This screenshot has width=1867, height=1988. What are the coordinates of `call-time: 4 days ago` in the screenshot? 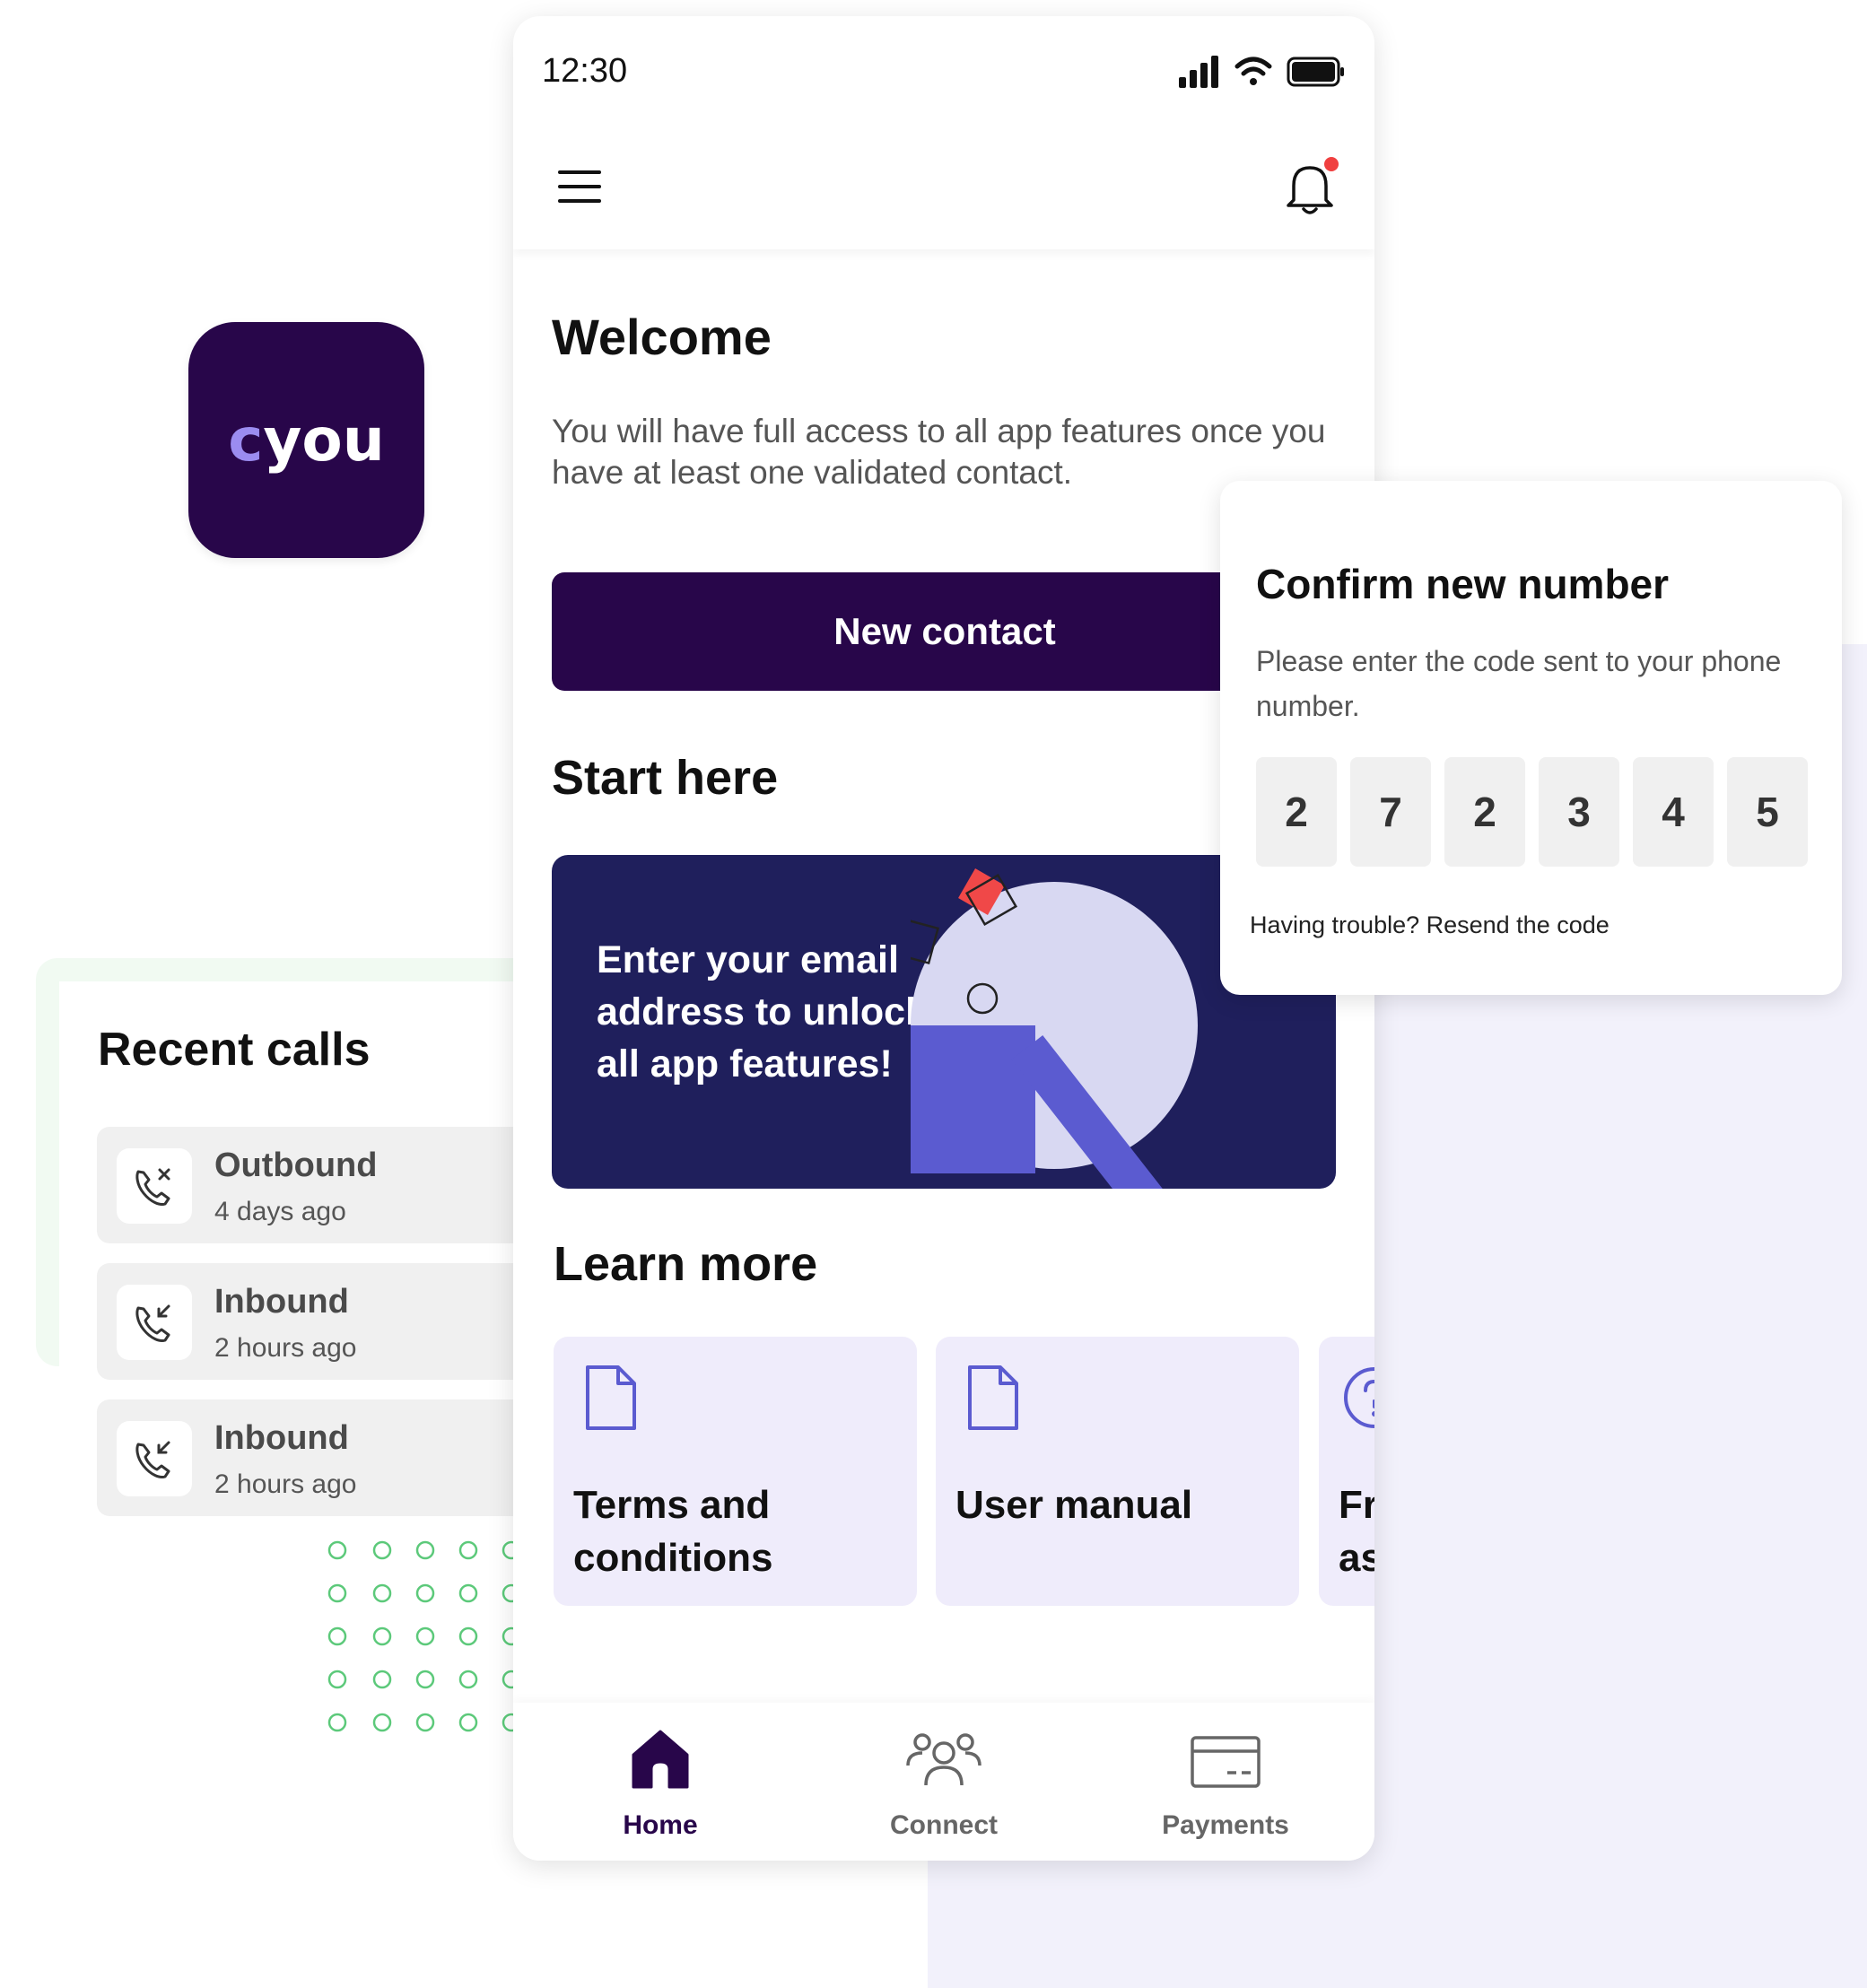 It's located at (280, 1211).